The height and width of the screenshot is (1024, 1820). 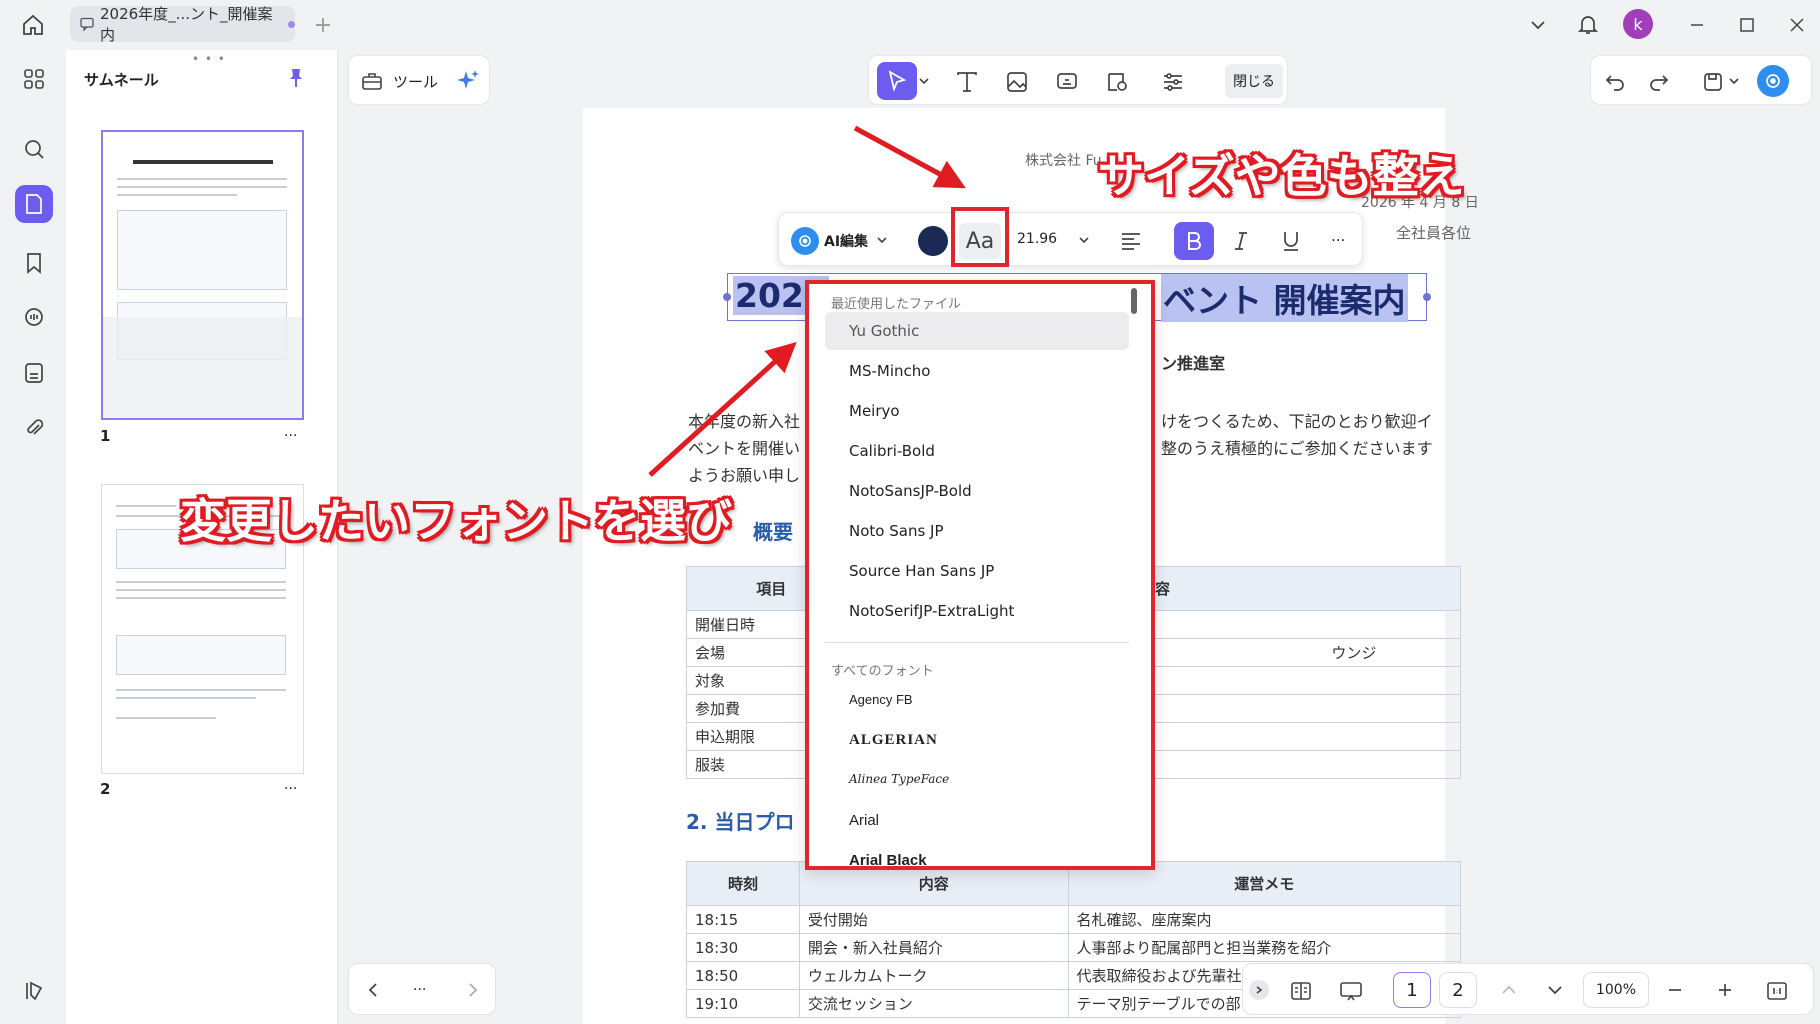 I want to click on chevron-left-icon, so click(x=373, y=990).